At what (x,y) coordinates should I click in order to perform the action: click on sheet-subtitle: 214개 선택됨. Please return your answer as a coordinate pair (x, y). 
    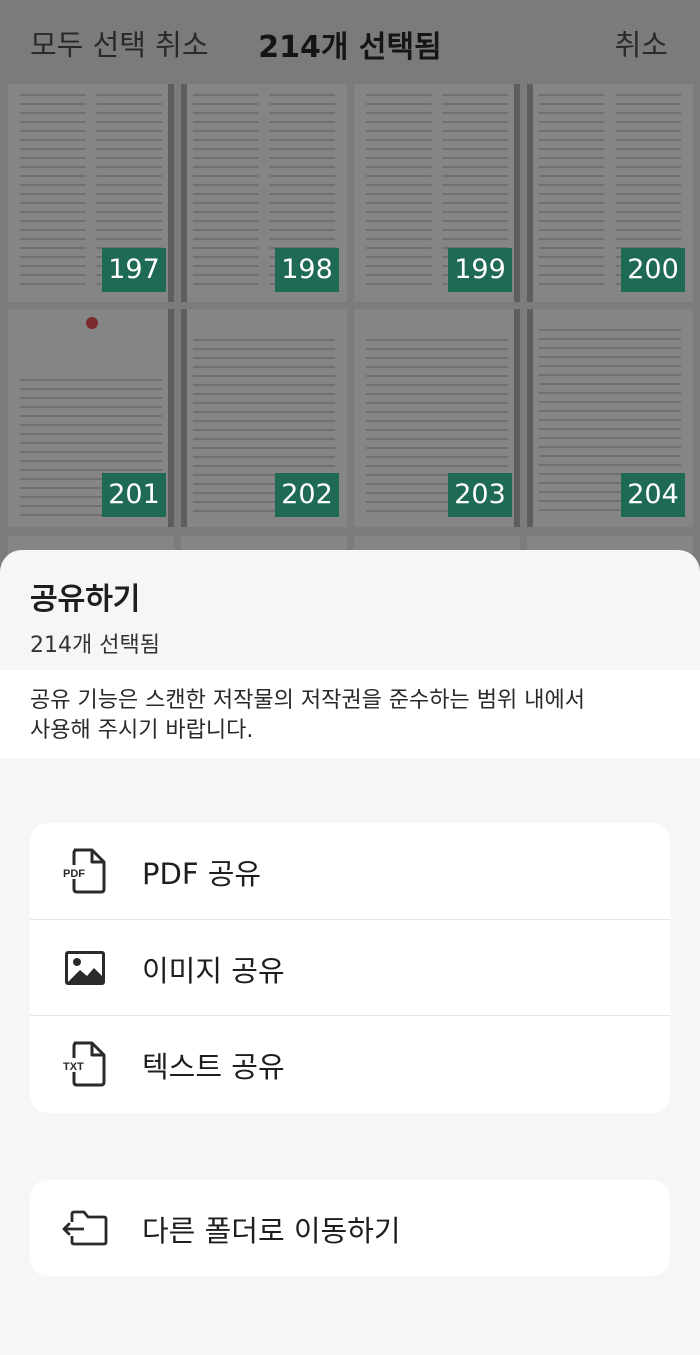
    Looking at the image, I should click on (95, 645).